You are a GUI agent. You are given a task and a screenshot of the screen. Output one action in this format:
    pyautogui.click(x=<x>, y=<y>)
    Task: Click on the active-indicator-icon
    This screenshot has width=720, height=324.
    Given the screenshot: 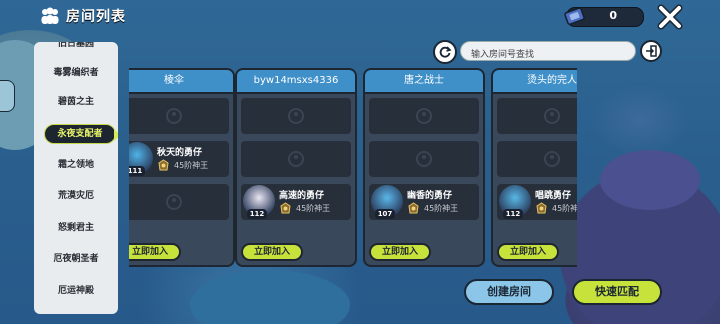 What is the action you would take?
    pyautogui.click(x=116, y=135)
    